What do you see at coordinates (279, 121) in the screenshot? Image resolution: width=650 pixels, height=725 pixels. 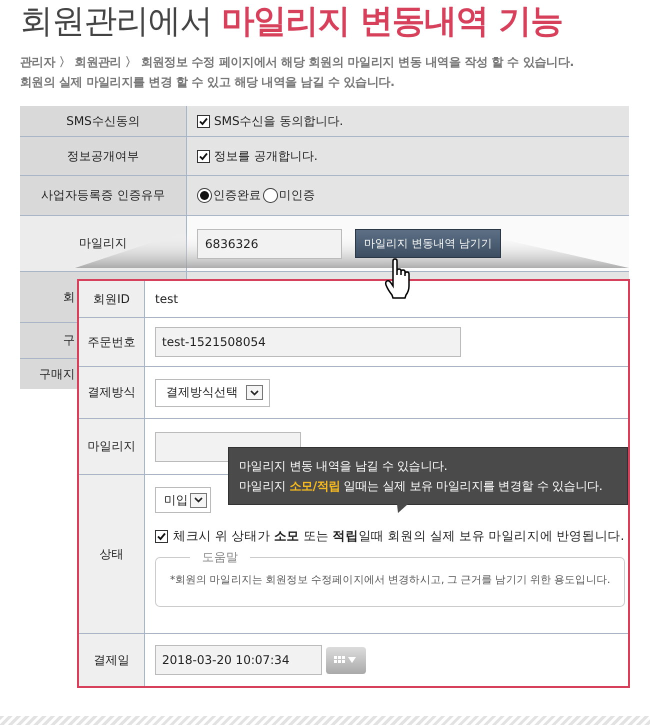 I see `checkbox-label: SMS수신을 동의합니다.` at bounding box center [279, 121].